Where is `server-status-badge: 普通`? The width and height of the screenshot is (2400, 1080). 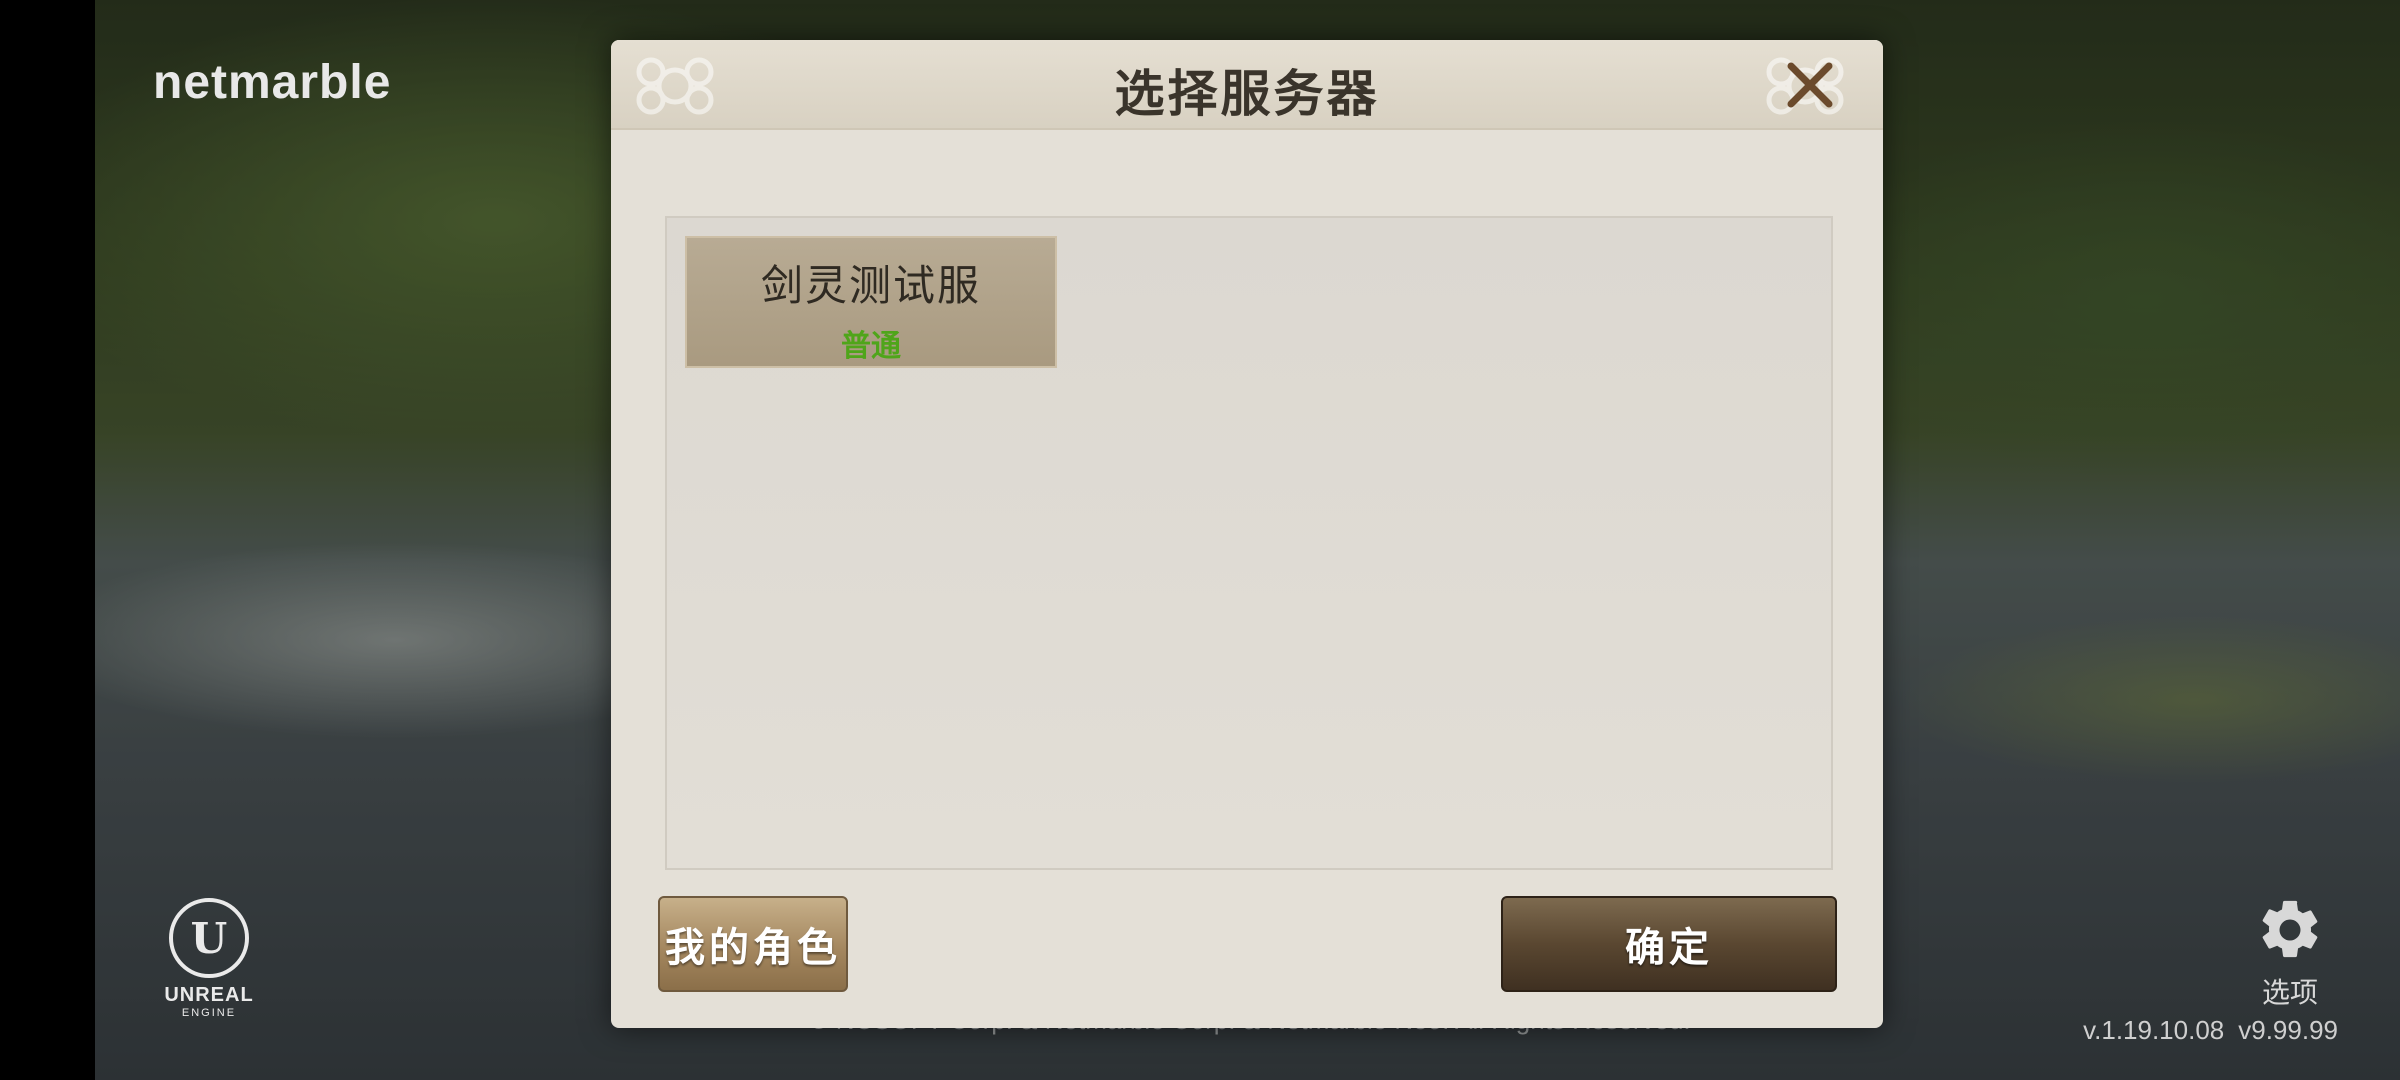
server-status-badge: 普通 is located at coordinates (871, 346).